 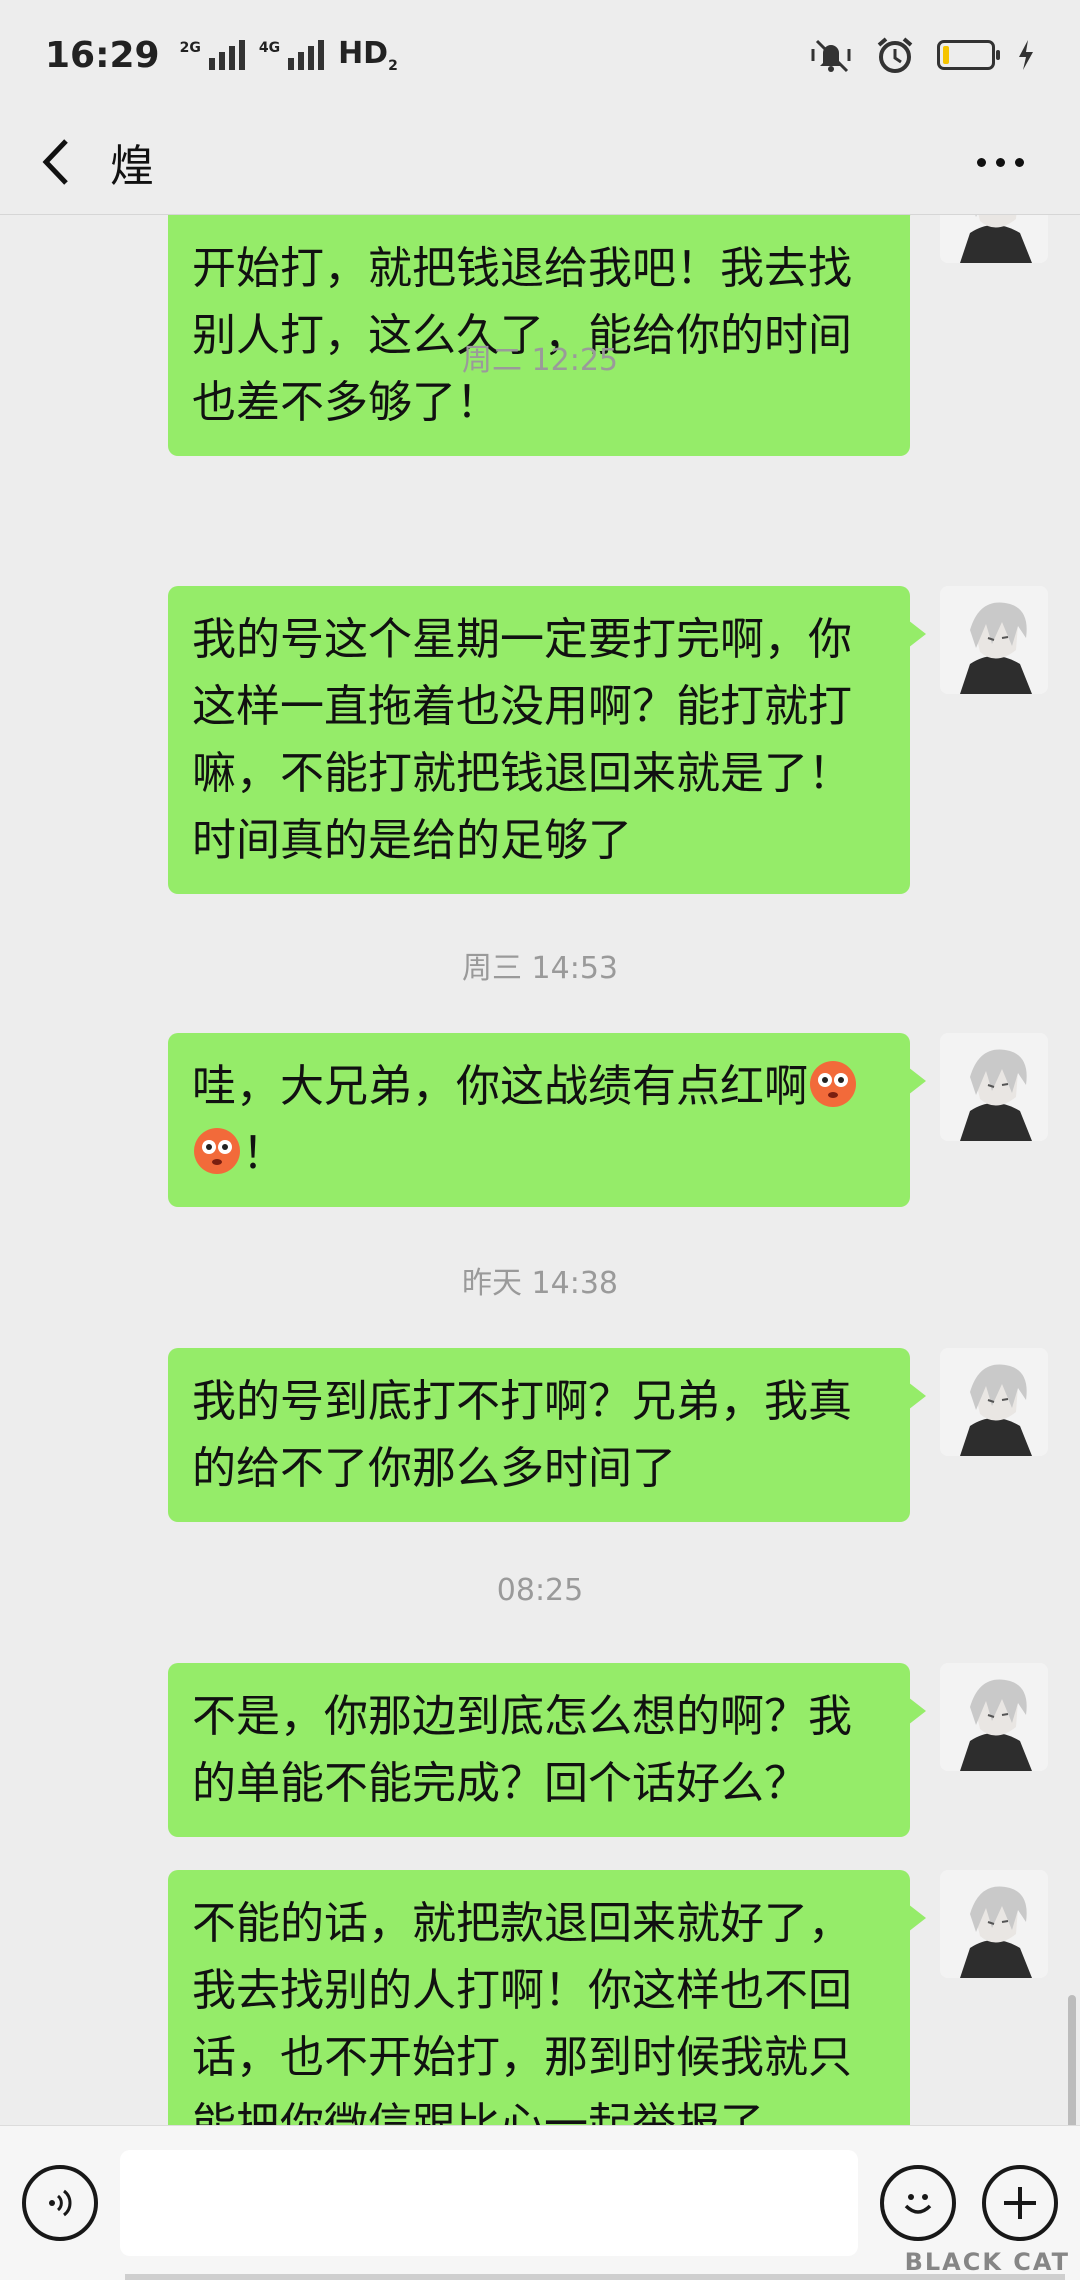 I want to click on signal-icon: 2G, so click(x=212, y=55).